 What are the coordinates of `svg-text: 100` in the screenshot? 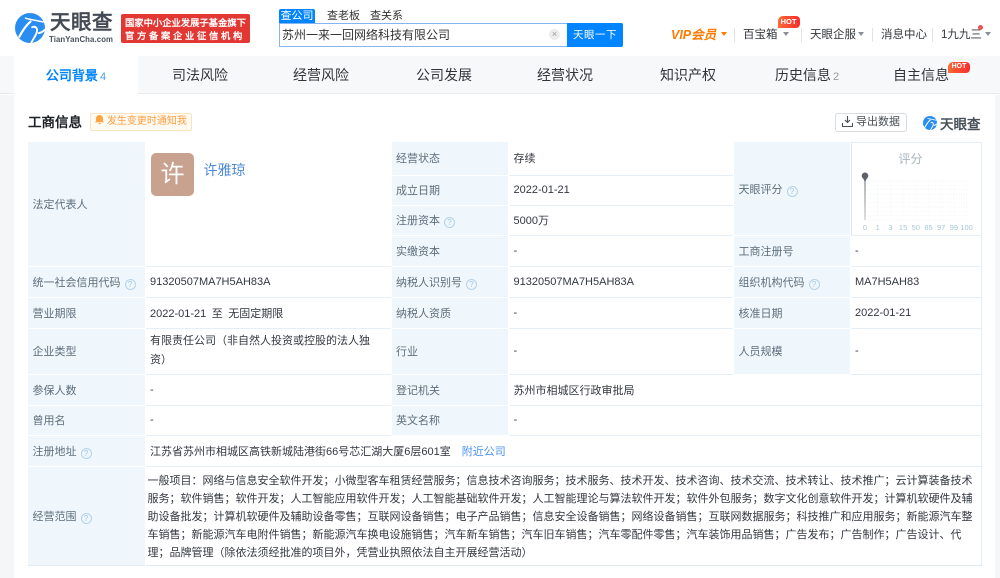 It's located at (966, 227).